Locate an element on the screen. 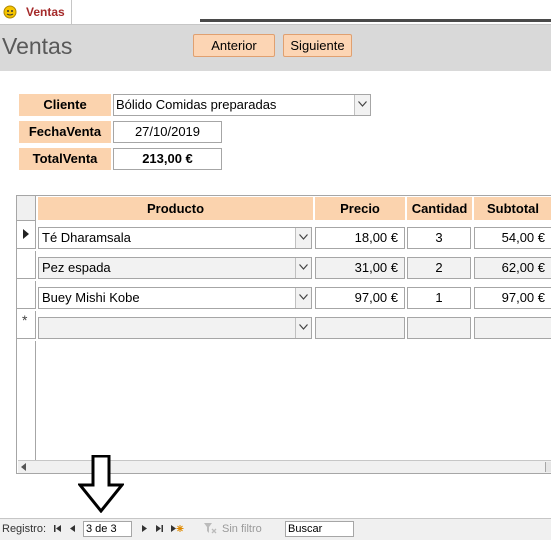  scroll-right-icon is located at coordinates (548, 467).